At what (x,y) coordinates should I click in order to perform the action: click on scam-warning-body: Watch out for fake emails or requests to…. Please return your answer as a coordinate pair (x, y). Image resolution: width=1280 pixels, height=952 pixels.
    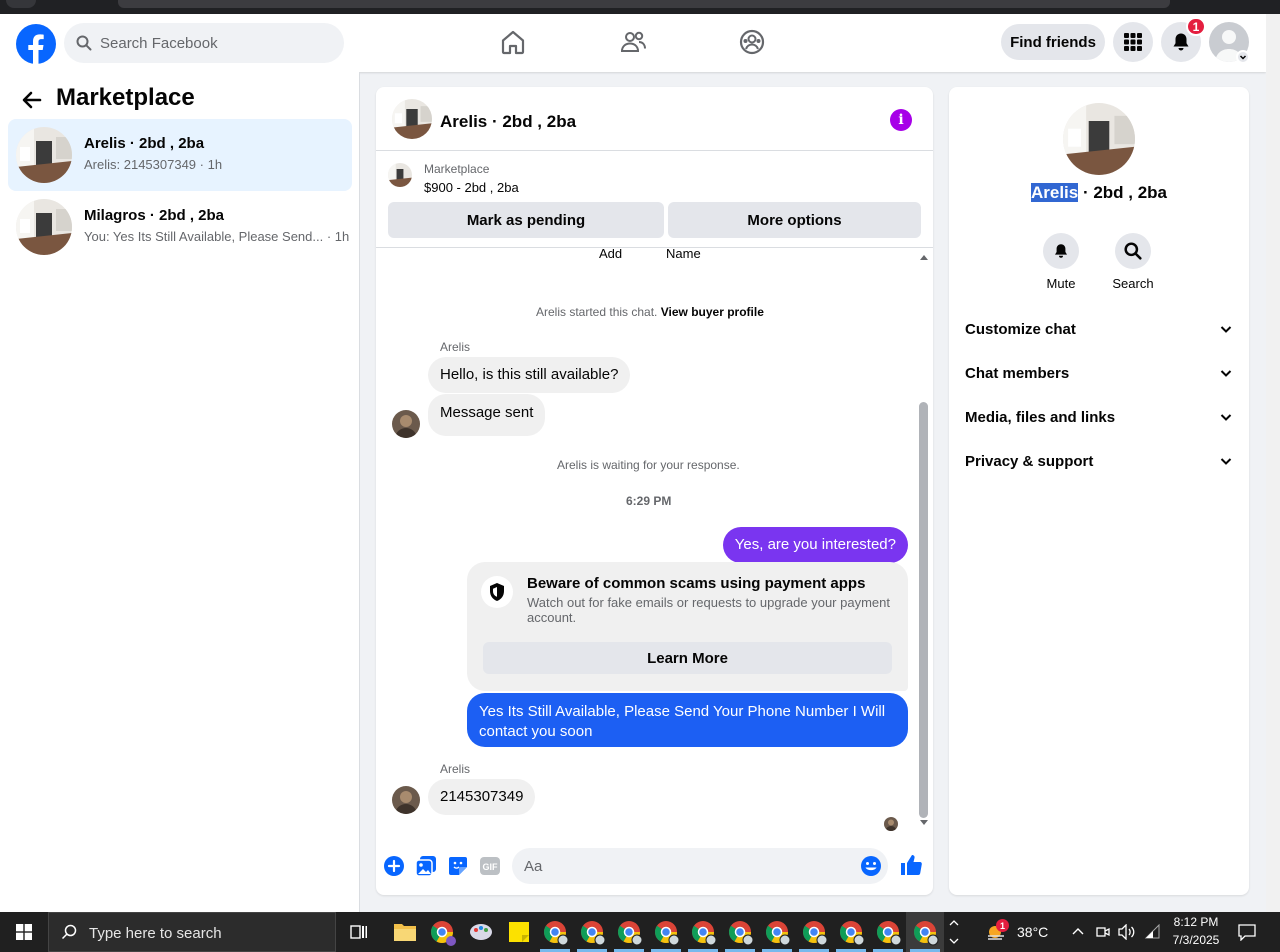
    Looking at the image, I should click on (708, 610).